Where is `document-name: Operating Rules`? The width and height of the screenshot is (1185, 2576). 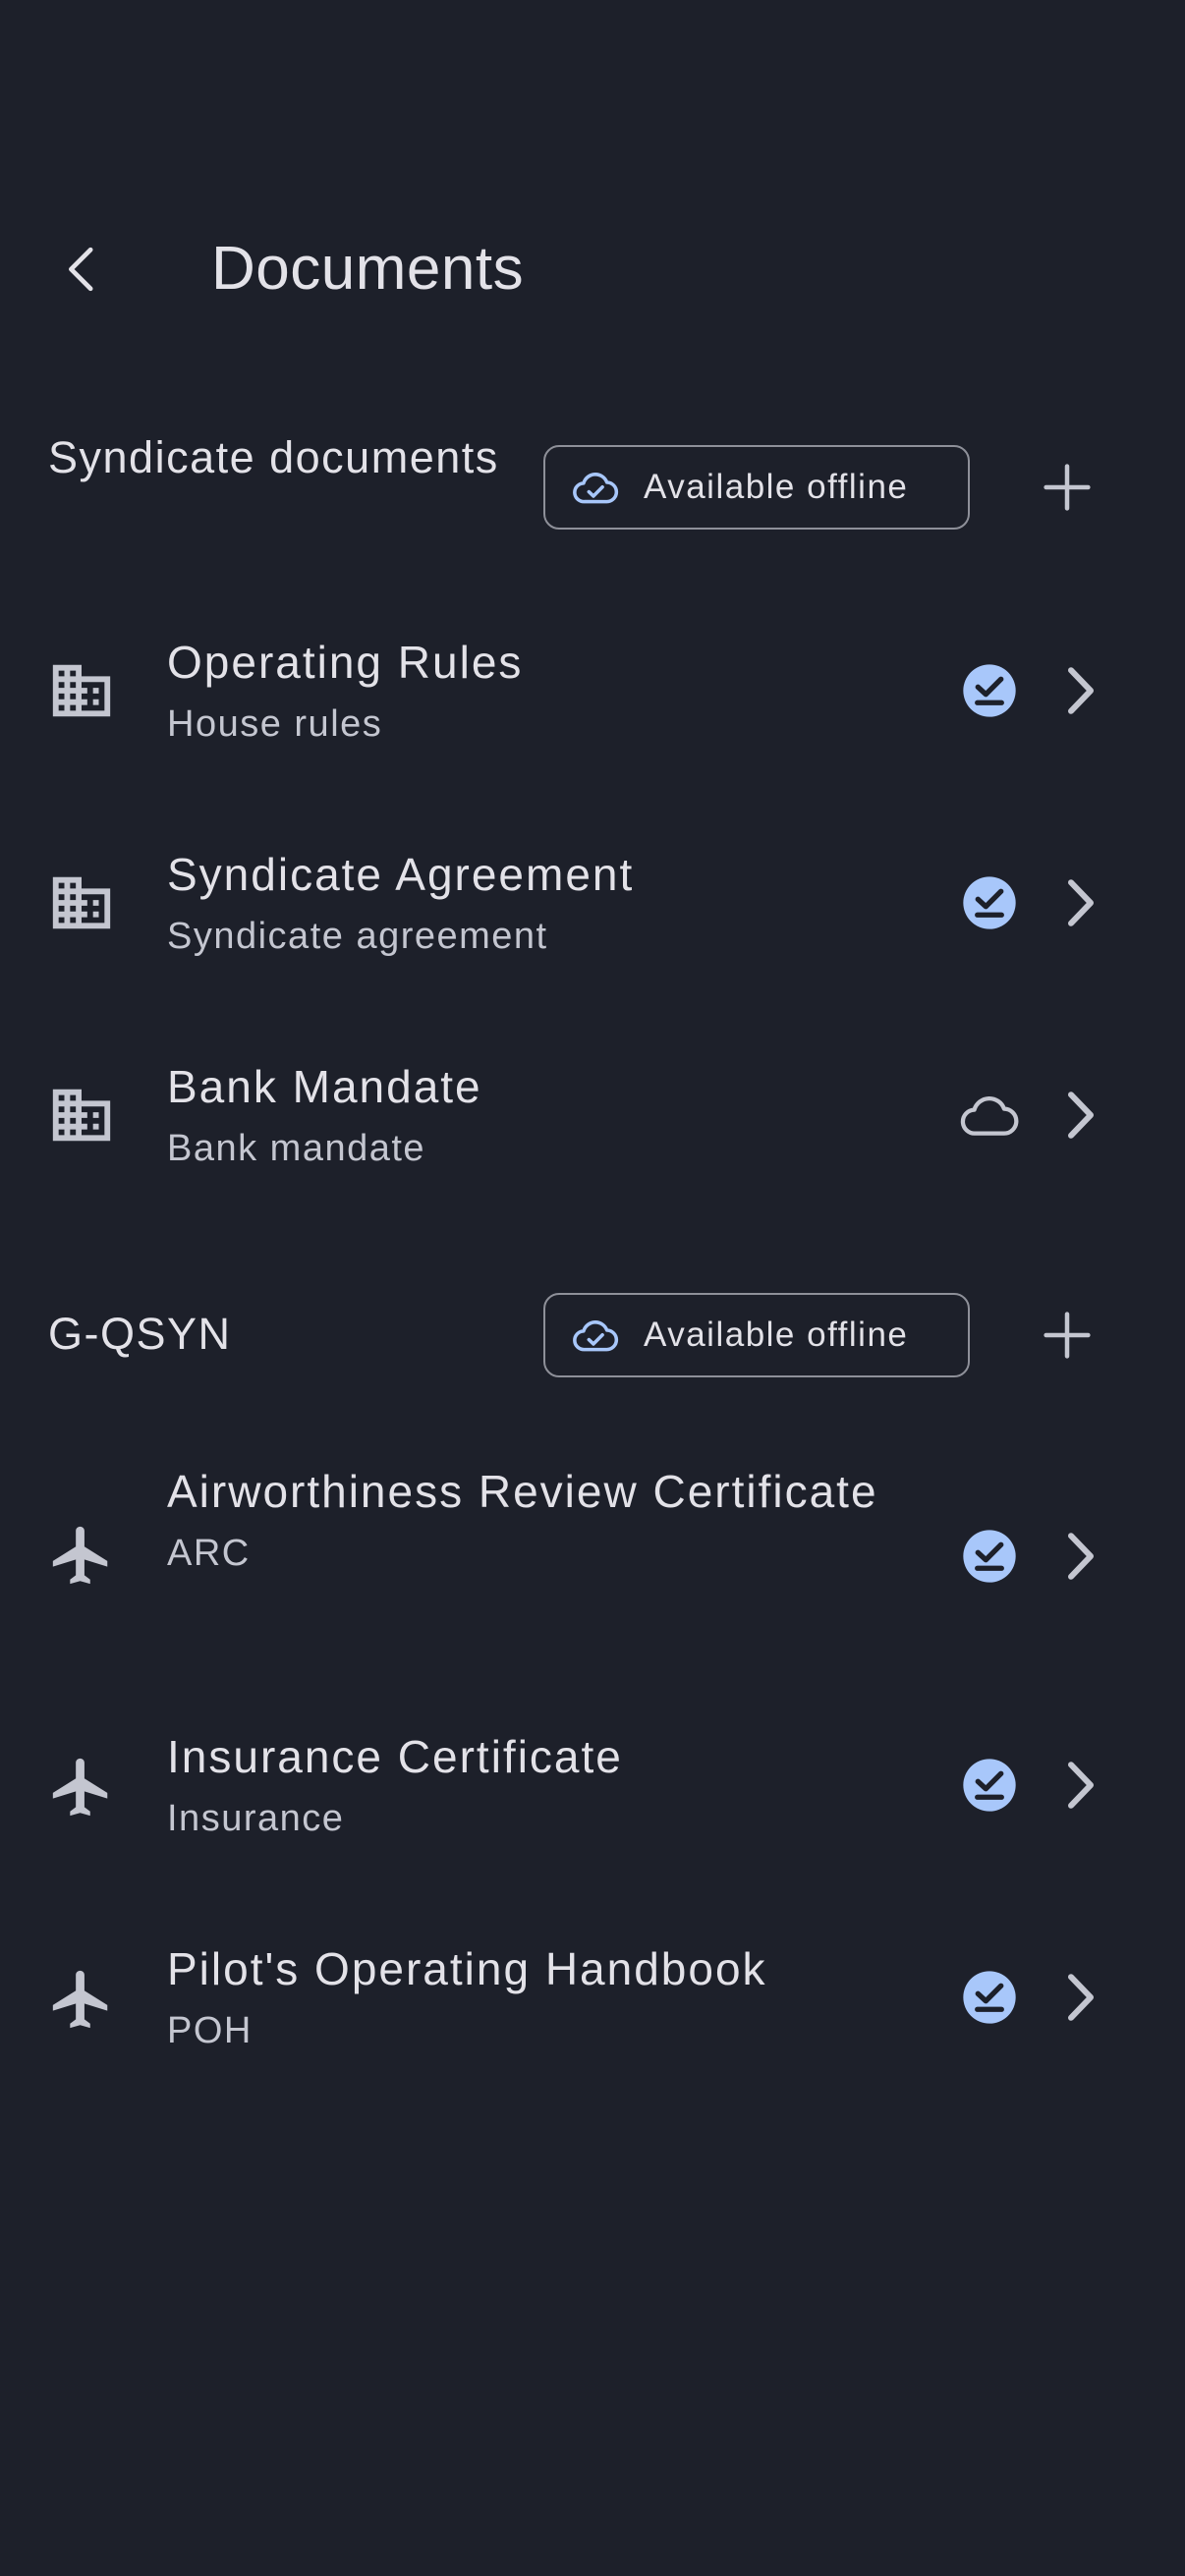 document-name: Operating Rules is located at coordinates (346, 662).